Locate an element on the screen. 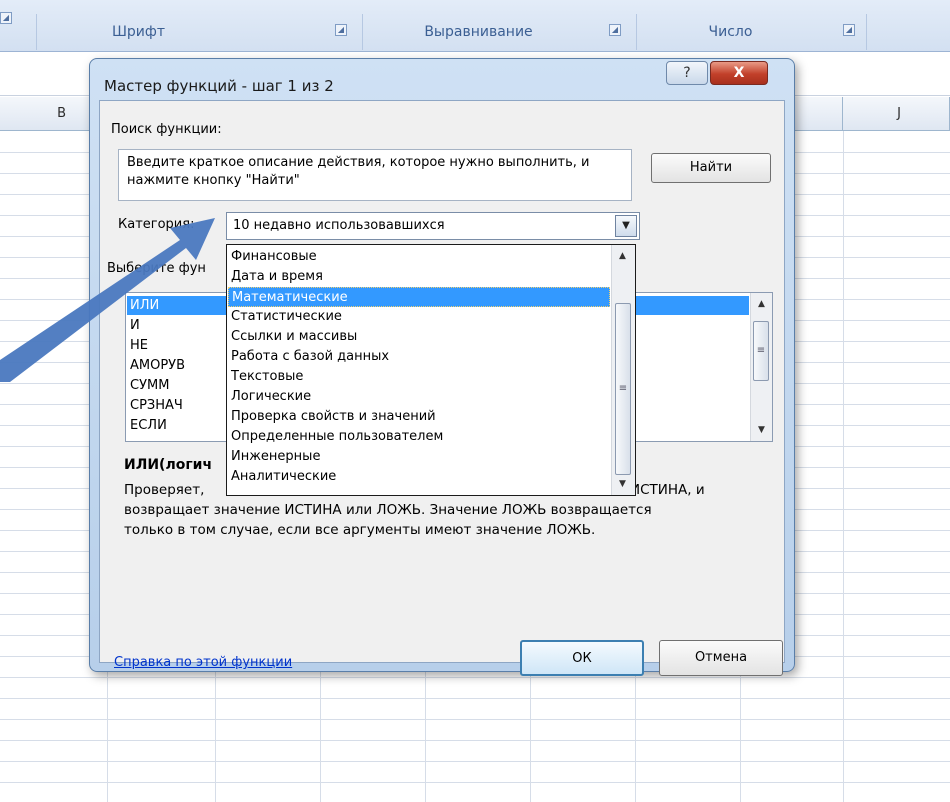  category-select: 10 недавно использовавшихся ▼ is located at coordinates (433, 226).